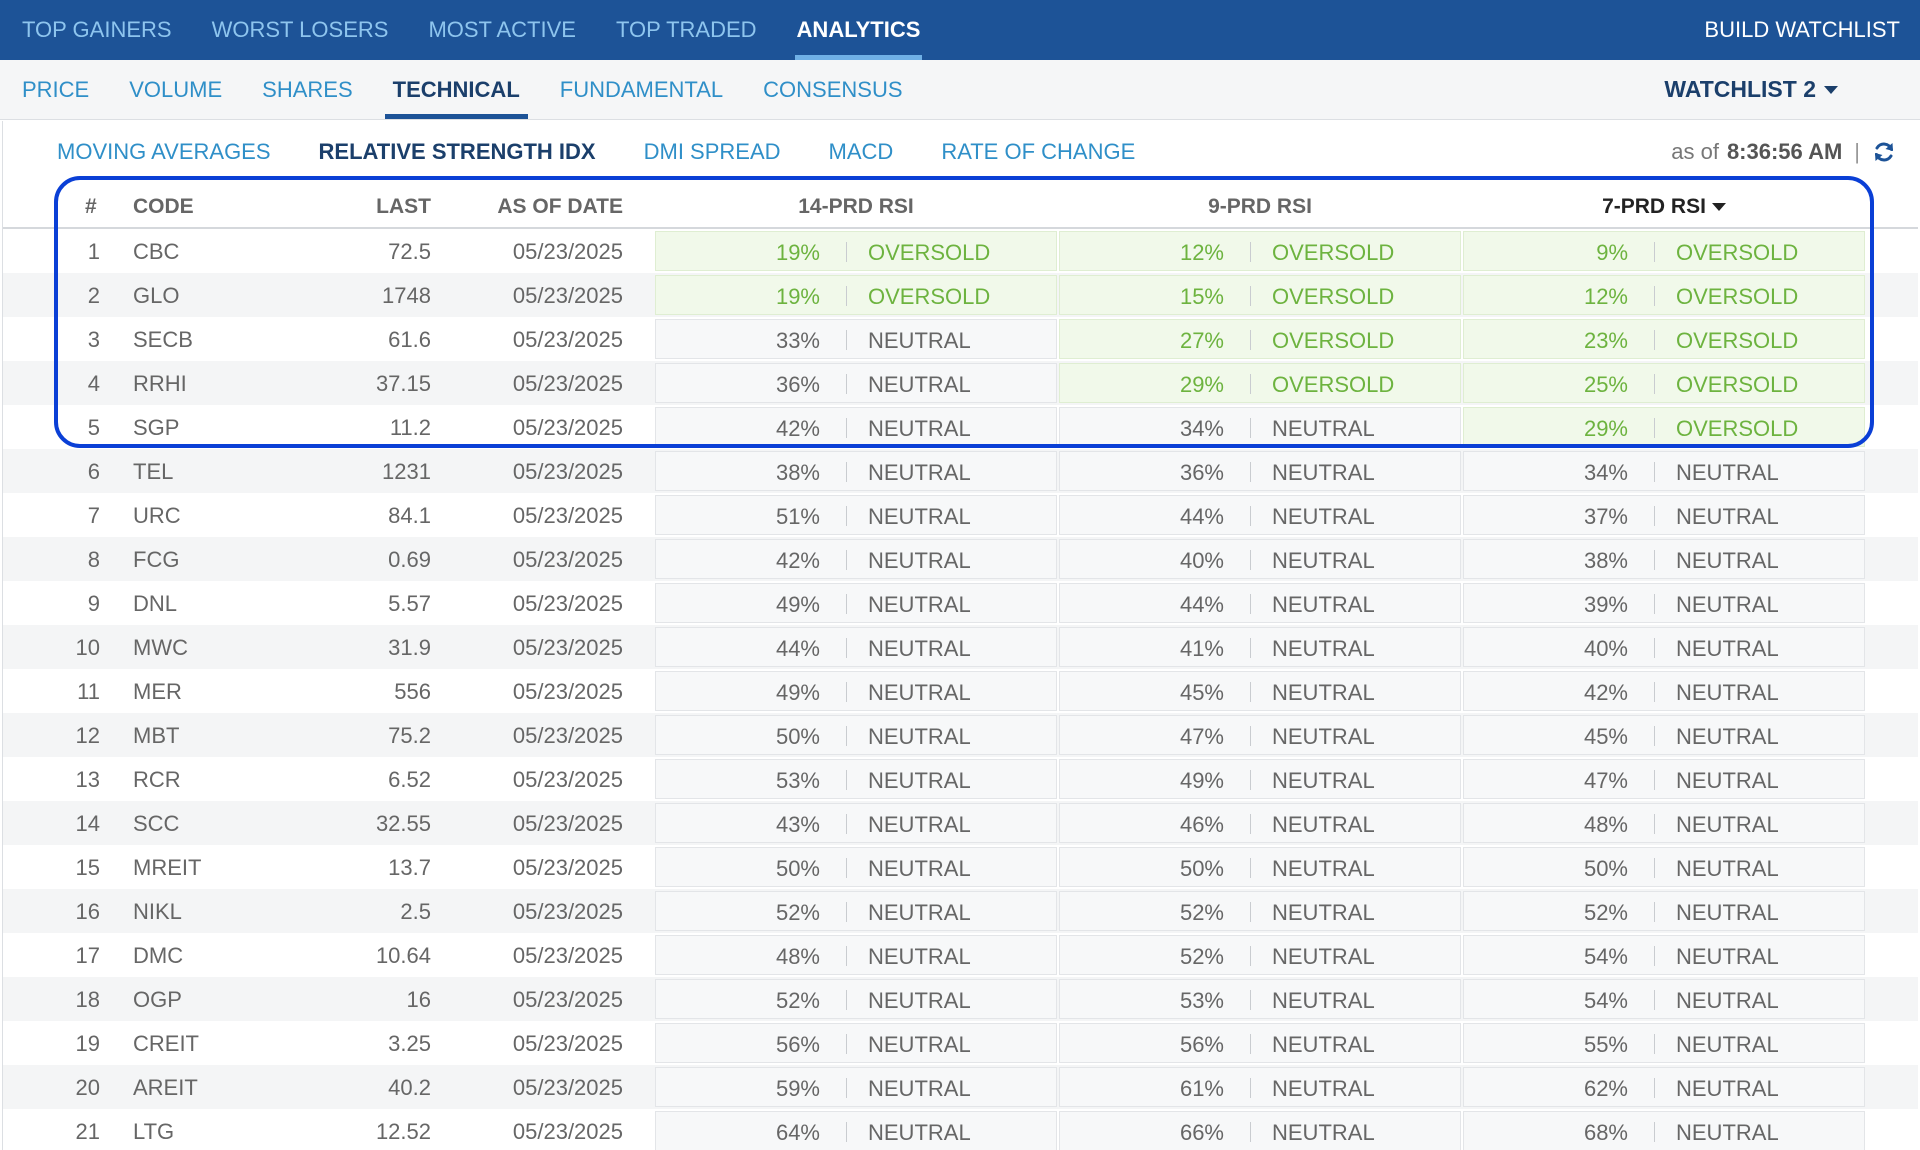 This screenshot has height=1150, width=1920. Describe the element at coordinates (856, 1043) in the screenshot. I see `rsi-14-cell: 56% NEUTRAL` at that location.